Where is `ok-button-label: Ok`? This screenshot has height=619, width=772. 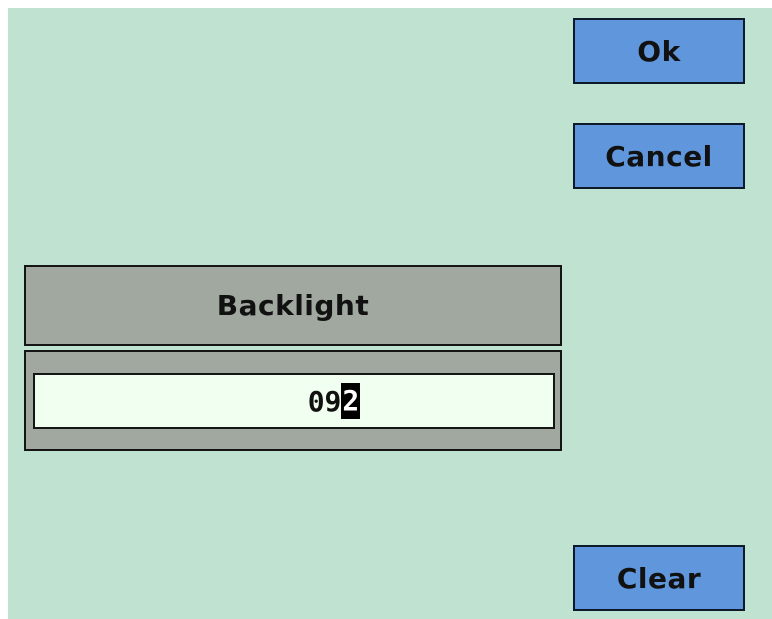
ok-button-label: Ok is located at coordinates (659, 51).